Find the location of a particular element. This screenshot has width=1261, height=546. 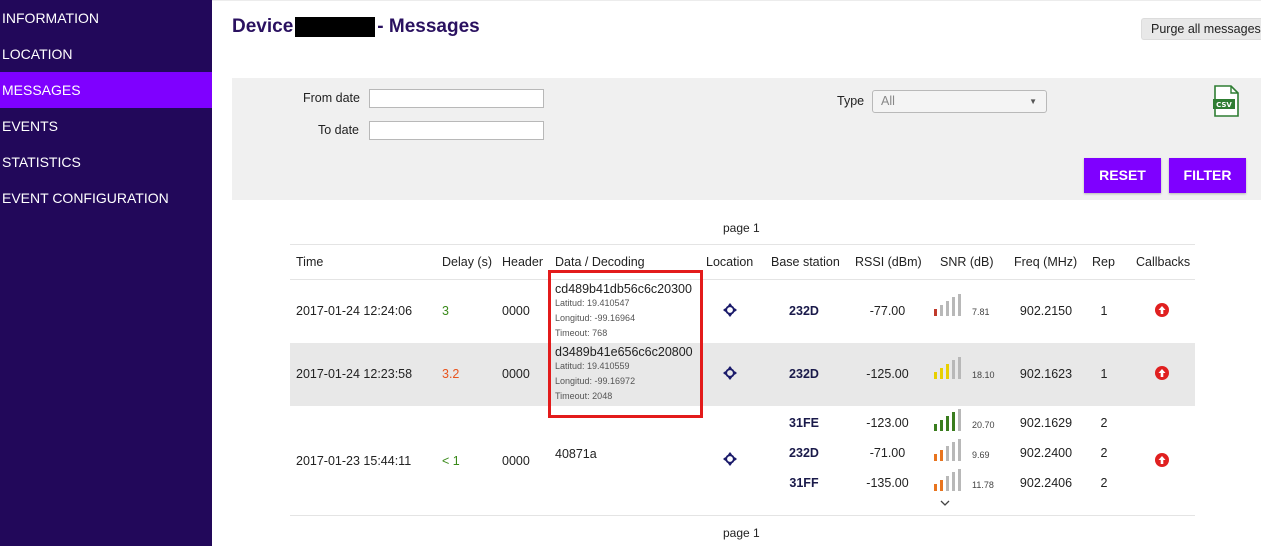

pagination-top: page 1 is located at coordinates (741, 228).